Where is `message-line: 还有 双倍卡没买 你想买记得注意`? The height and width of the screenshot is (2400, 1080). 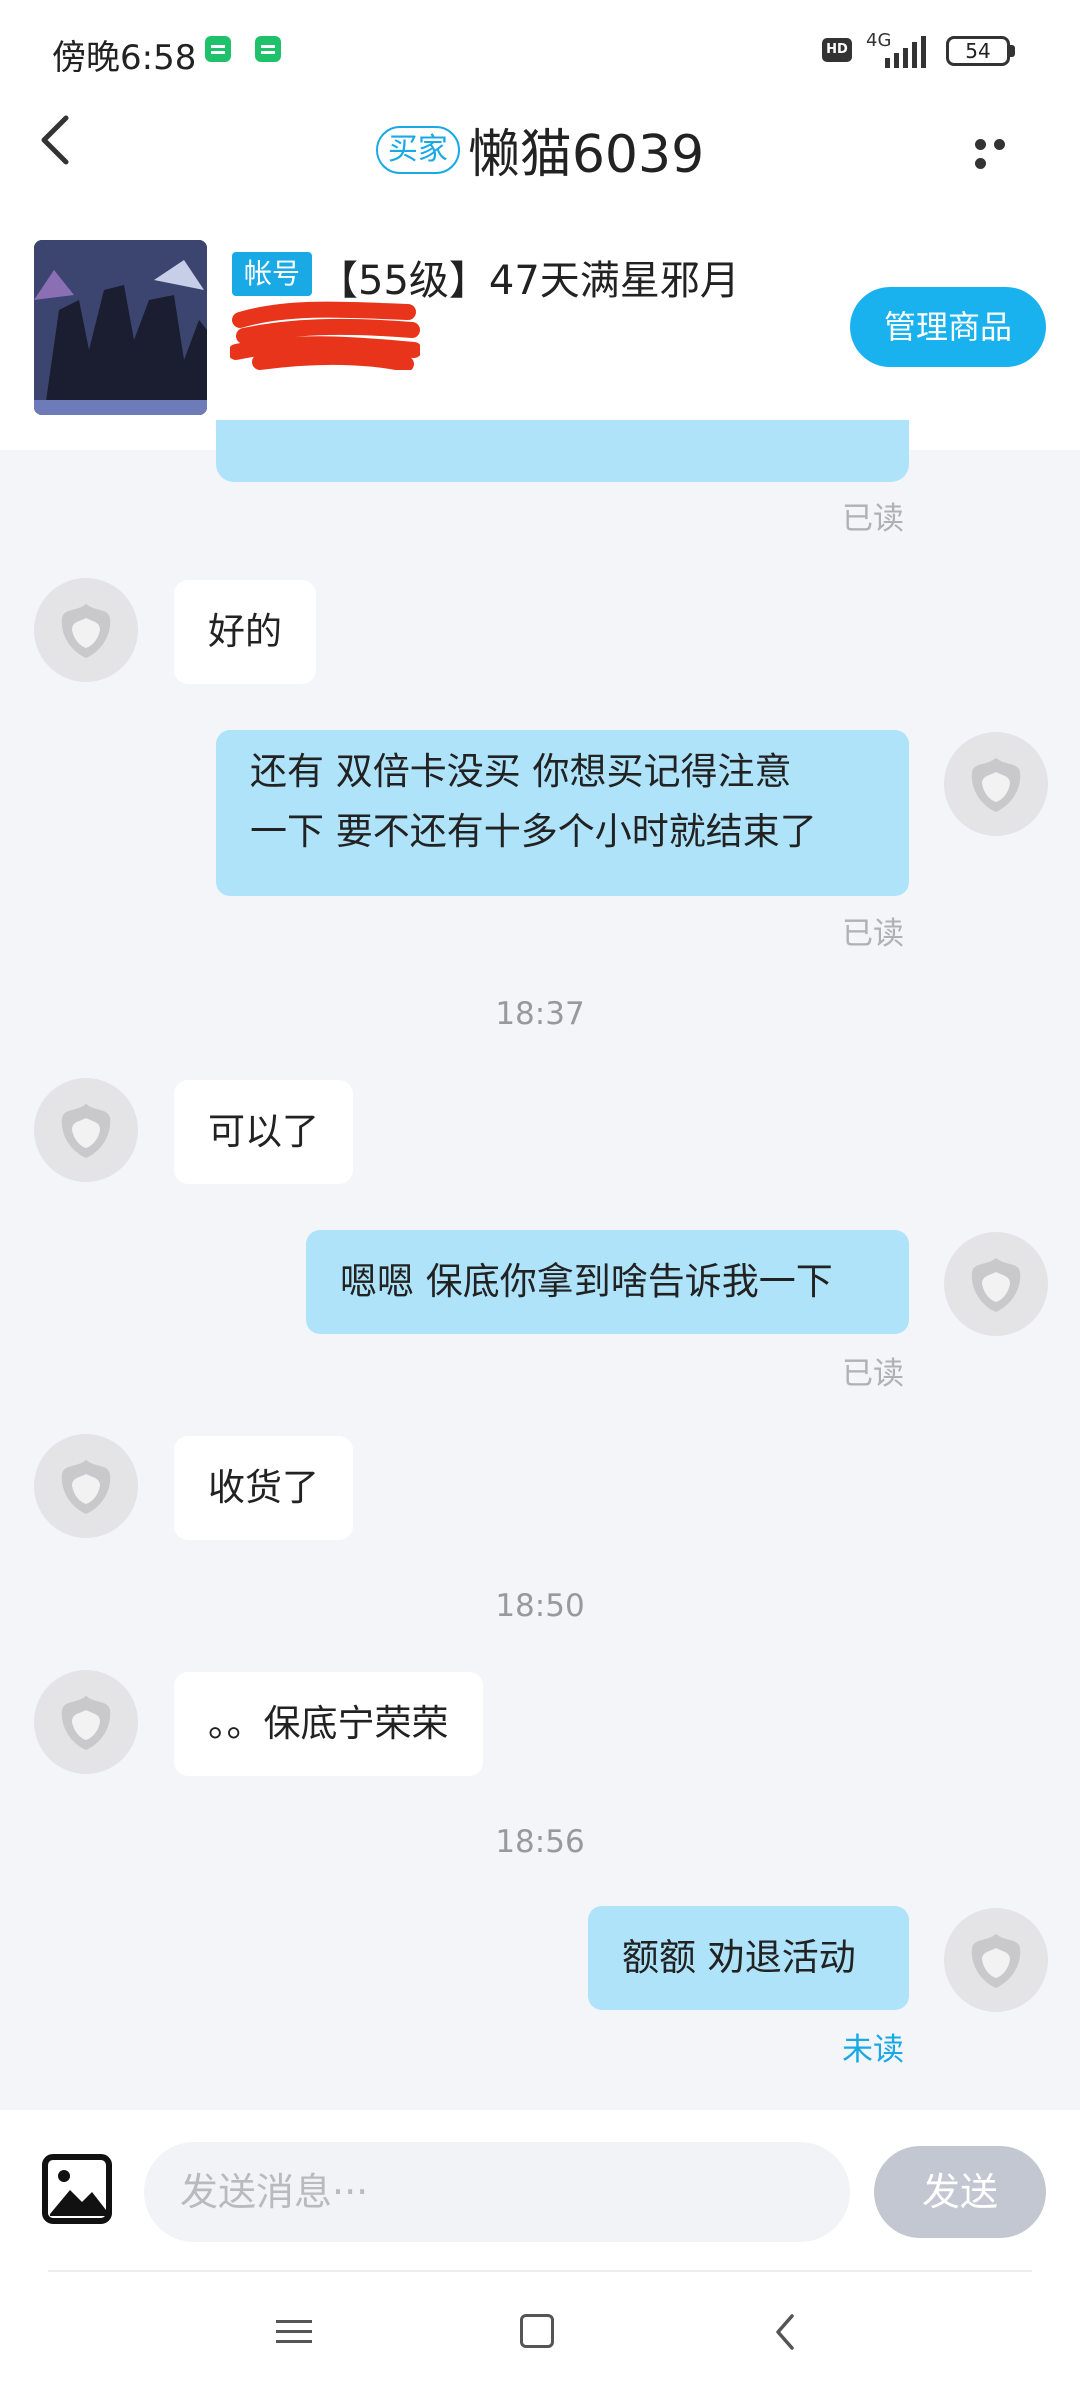 message-line: 还有 双倍卡没买 你想买记得注意 is located at coordinates (521, 771).